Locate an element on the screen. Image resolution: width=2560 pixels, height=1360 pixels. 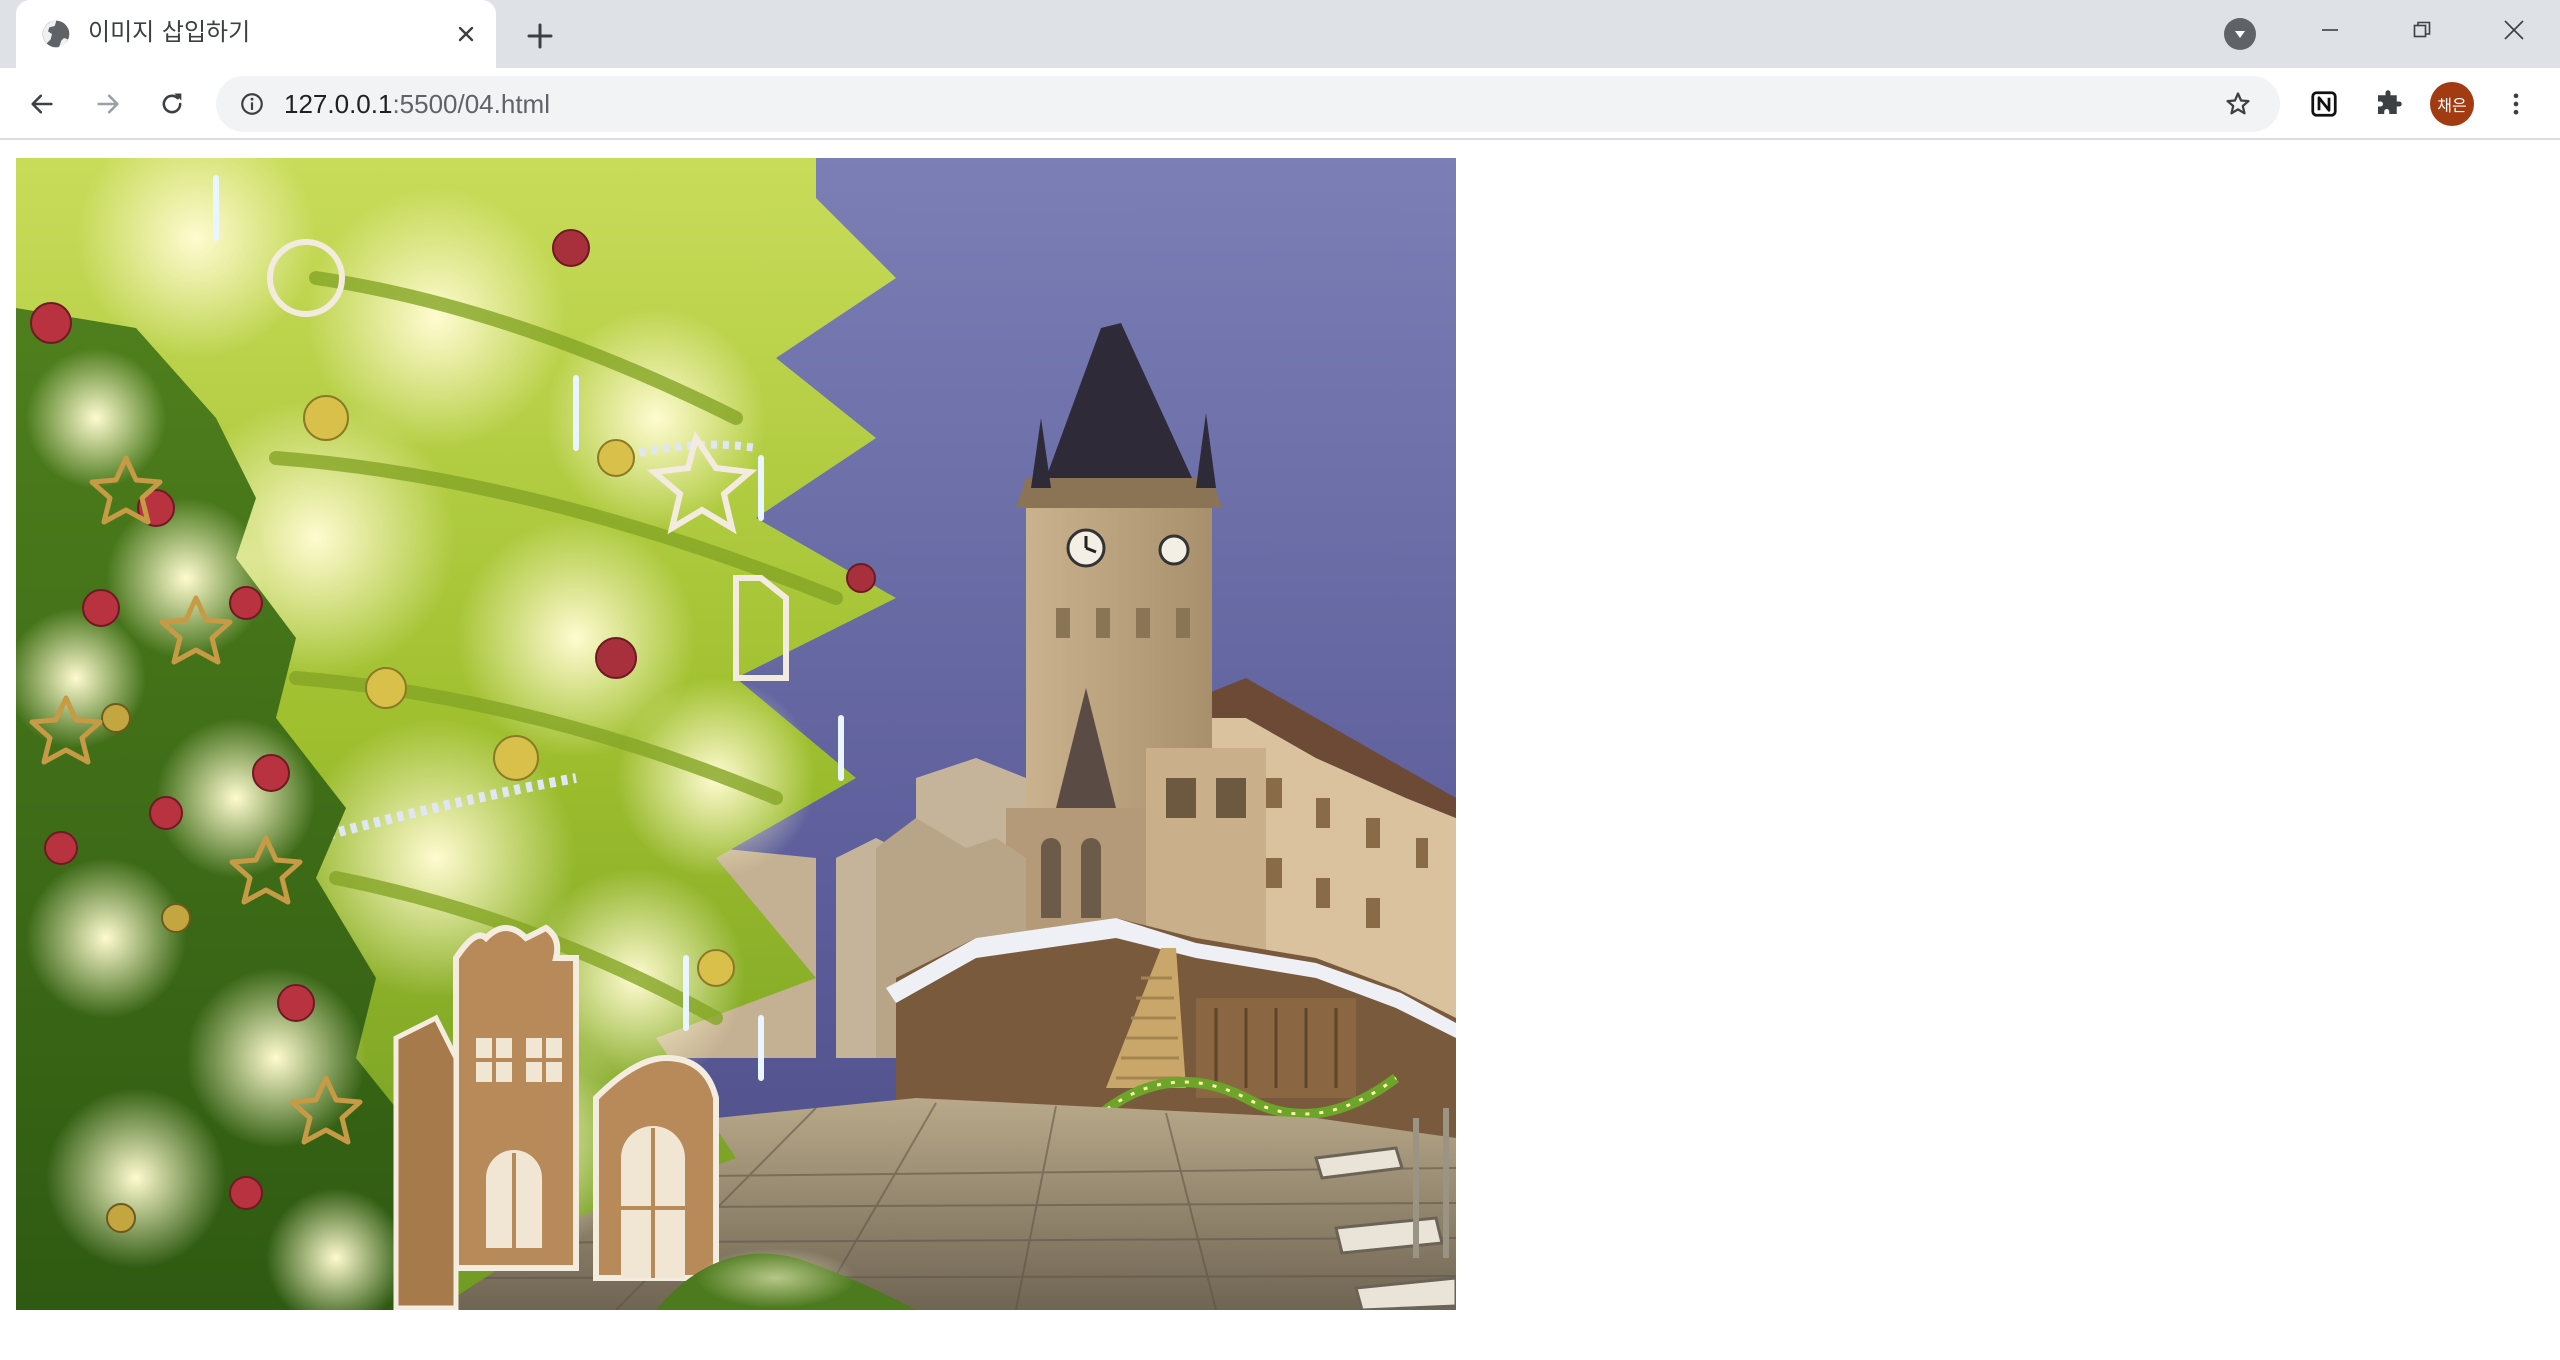
minimize-icon is located at coordinates (2330, 30).